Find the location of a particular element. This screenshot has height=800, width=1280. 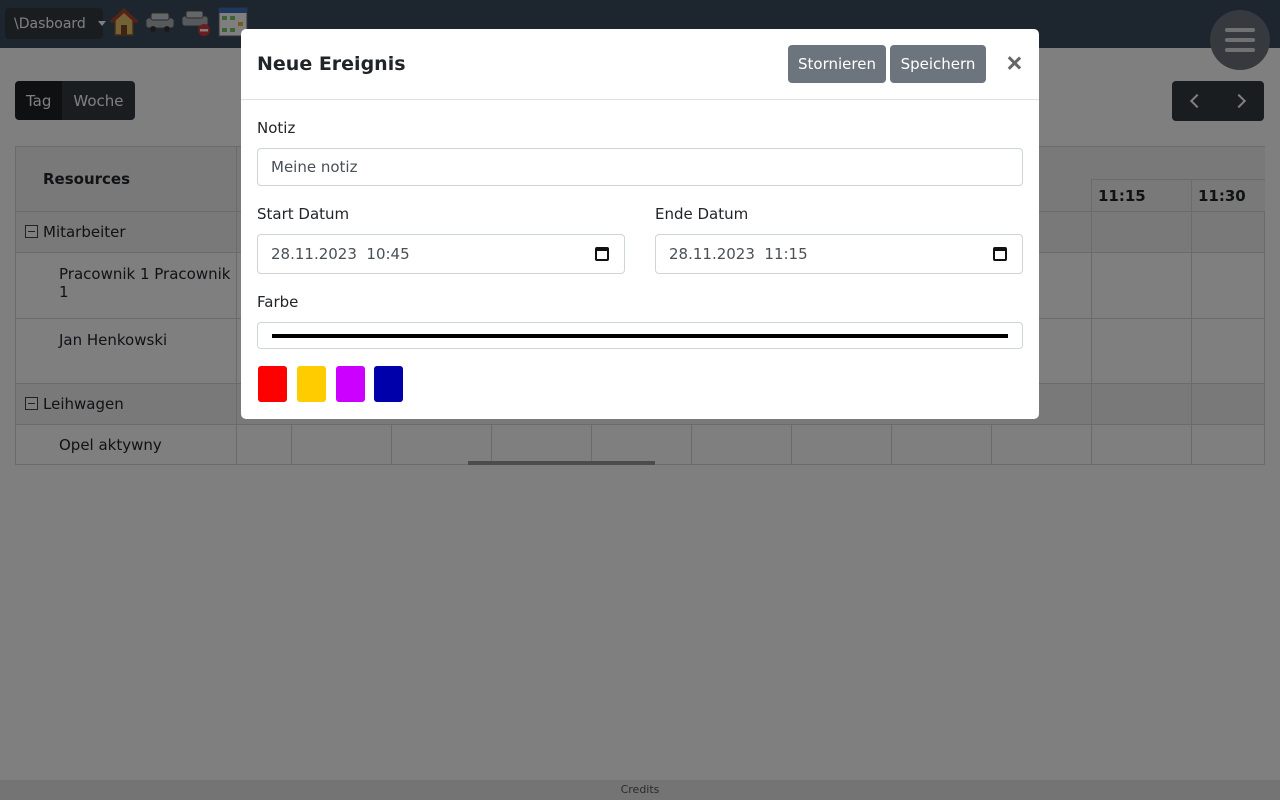

color-swatch-yellow is located at coordinates (311, 384).